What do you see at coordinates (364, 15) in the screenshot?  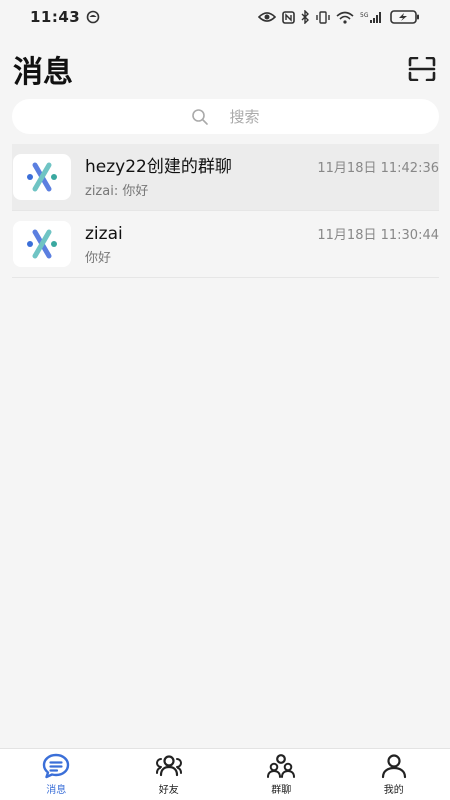 I see `svg-text: 5G` at bounding box center [364, 15].